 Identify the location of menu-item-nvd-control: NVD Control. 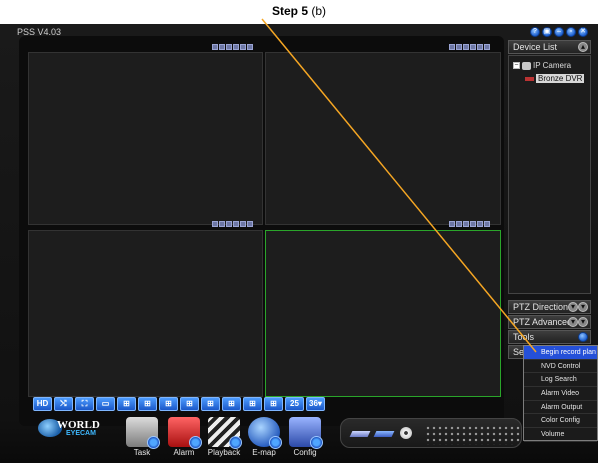
(560, 367).